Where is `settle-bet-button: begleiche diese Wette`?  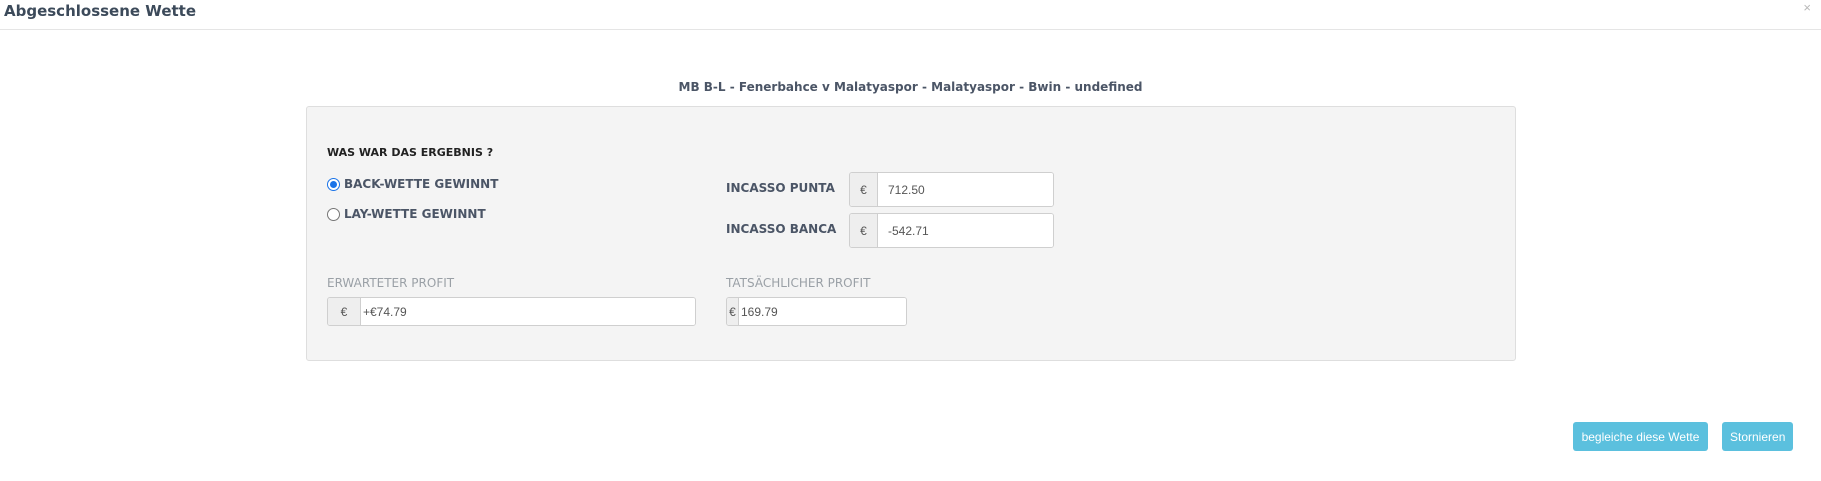
settle-bet-button: begleiche diese Wette is located at coordinates (1640, 436).